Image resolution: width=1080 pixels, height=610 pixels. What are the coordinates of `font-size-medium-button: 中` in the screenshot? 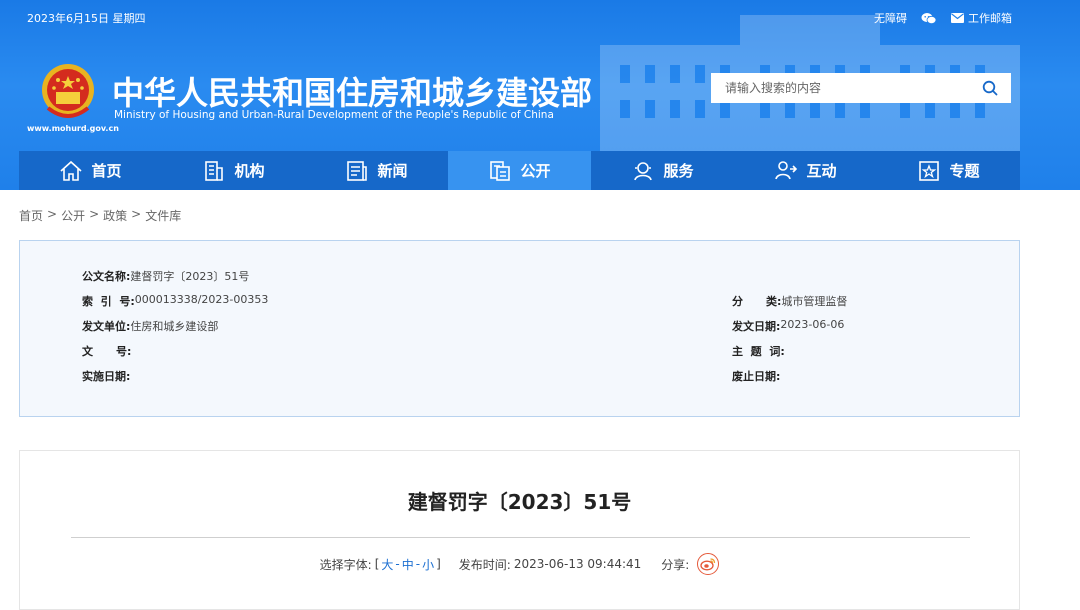 It's located at (408, 564).